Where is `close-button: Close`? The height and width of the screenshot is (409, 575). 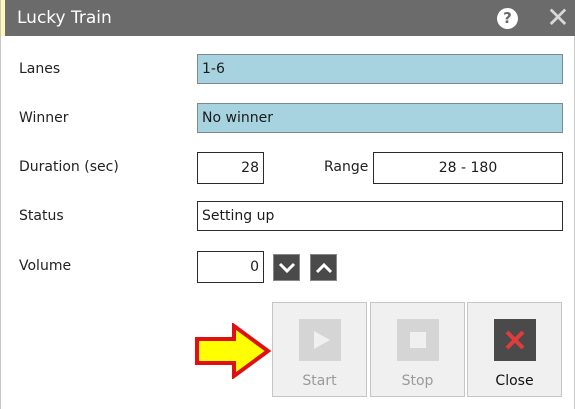
close-button: Close is located at coordinates (514, 349).